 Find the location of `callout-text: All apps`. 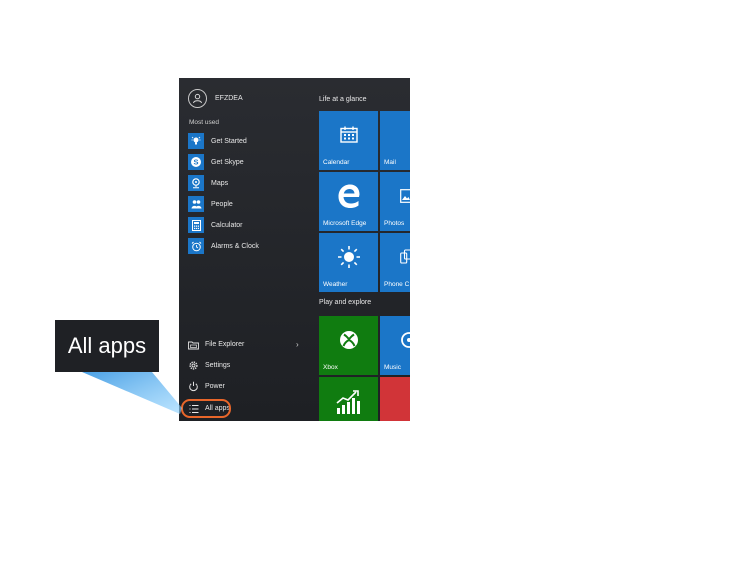

callout-text: All apps is located at coordinates (107, 345).